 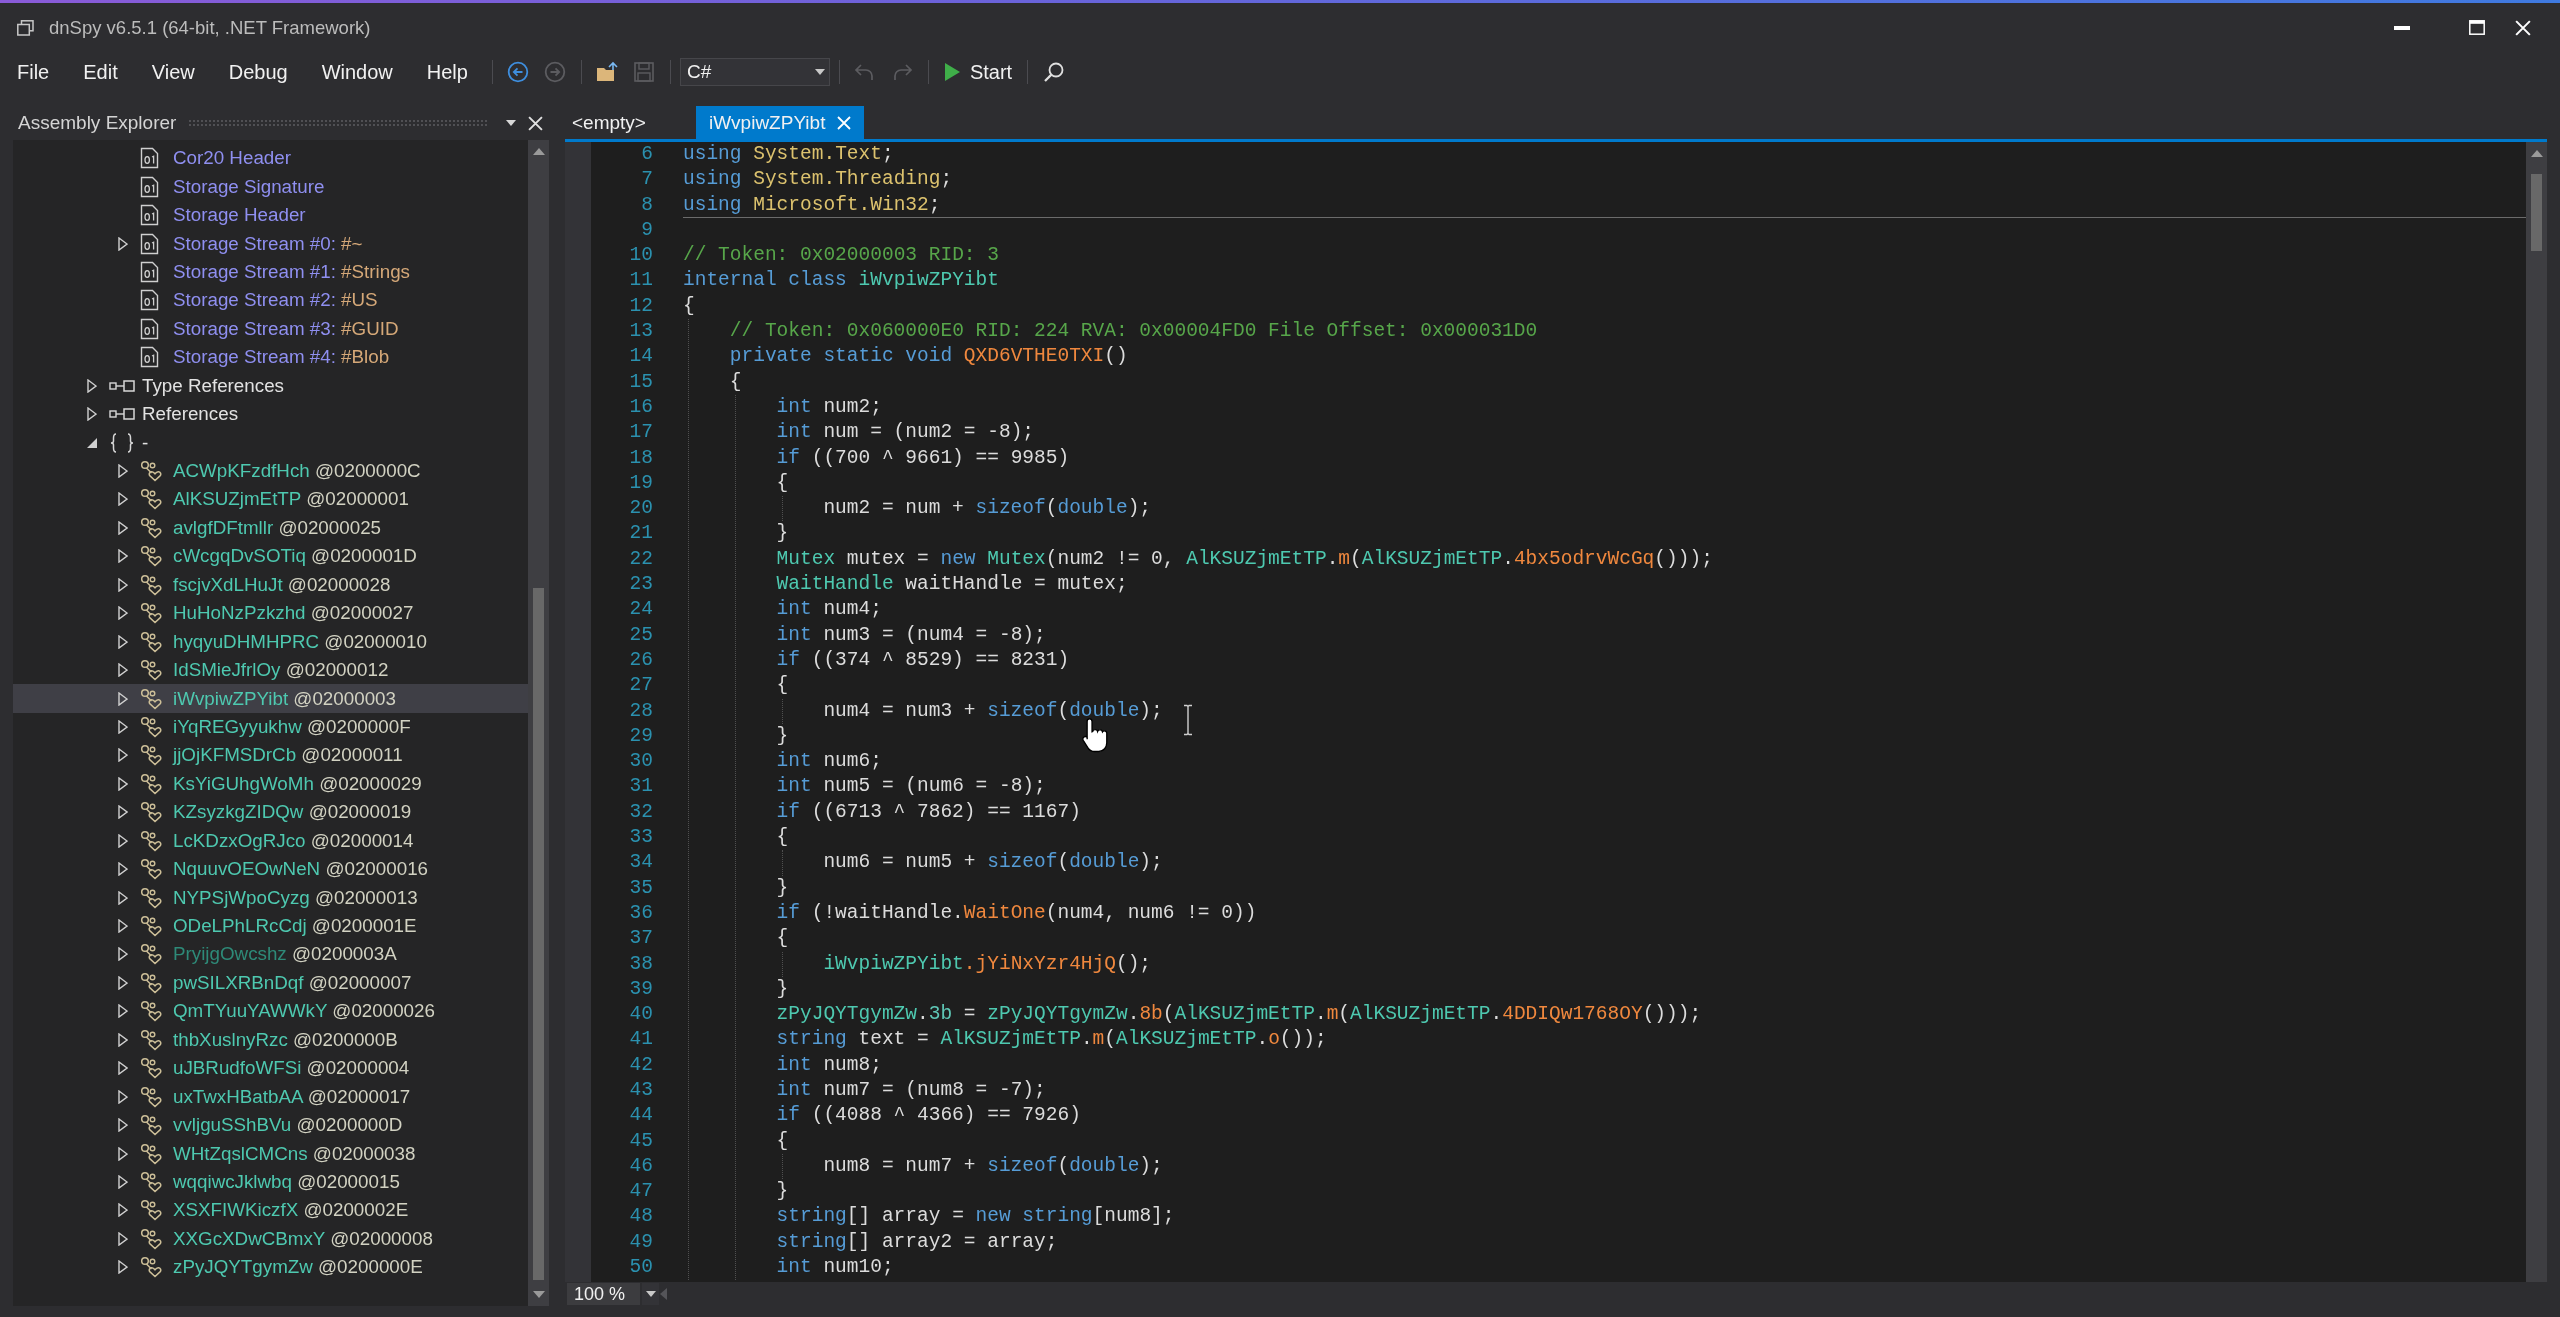 What do you see at coordinates (270, 584) in the screenshot?
I see `tree-item: fscjvXdLHuJt @02000028` at bounding box center [270, 584].